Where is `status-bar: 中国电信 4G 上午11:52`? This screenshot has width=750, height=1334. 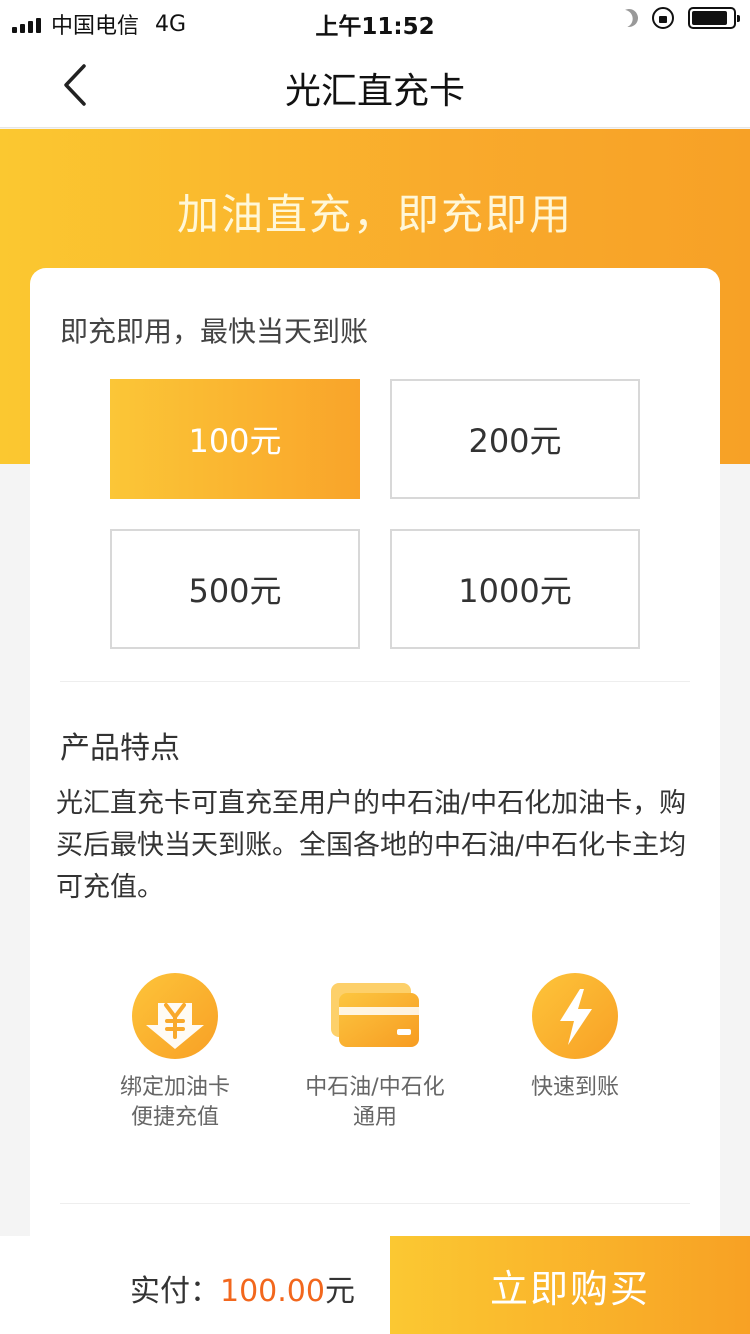
status-bar: 中国电信 4G 上午11:52 is located at coordinates (375, 20).